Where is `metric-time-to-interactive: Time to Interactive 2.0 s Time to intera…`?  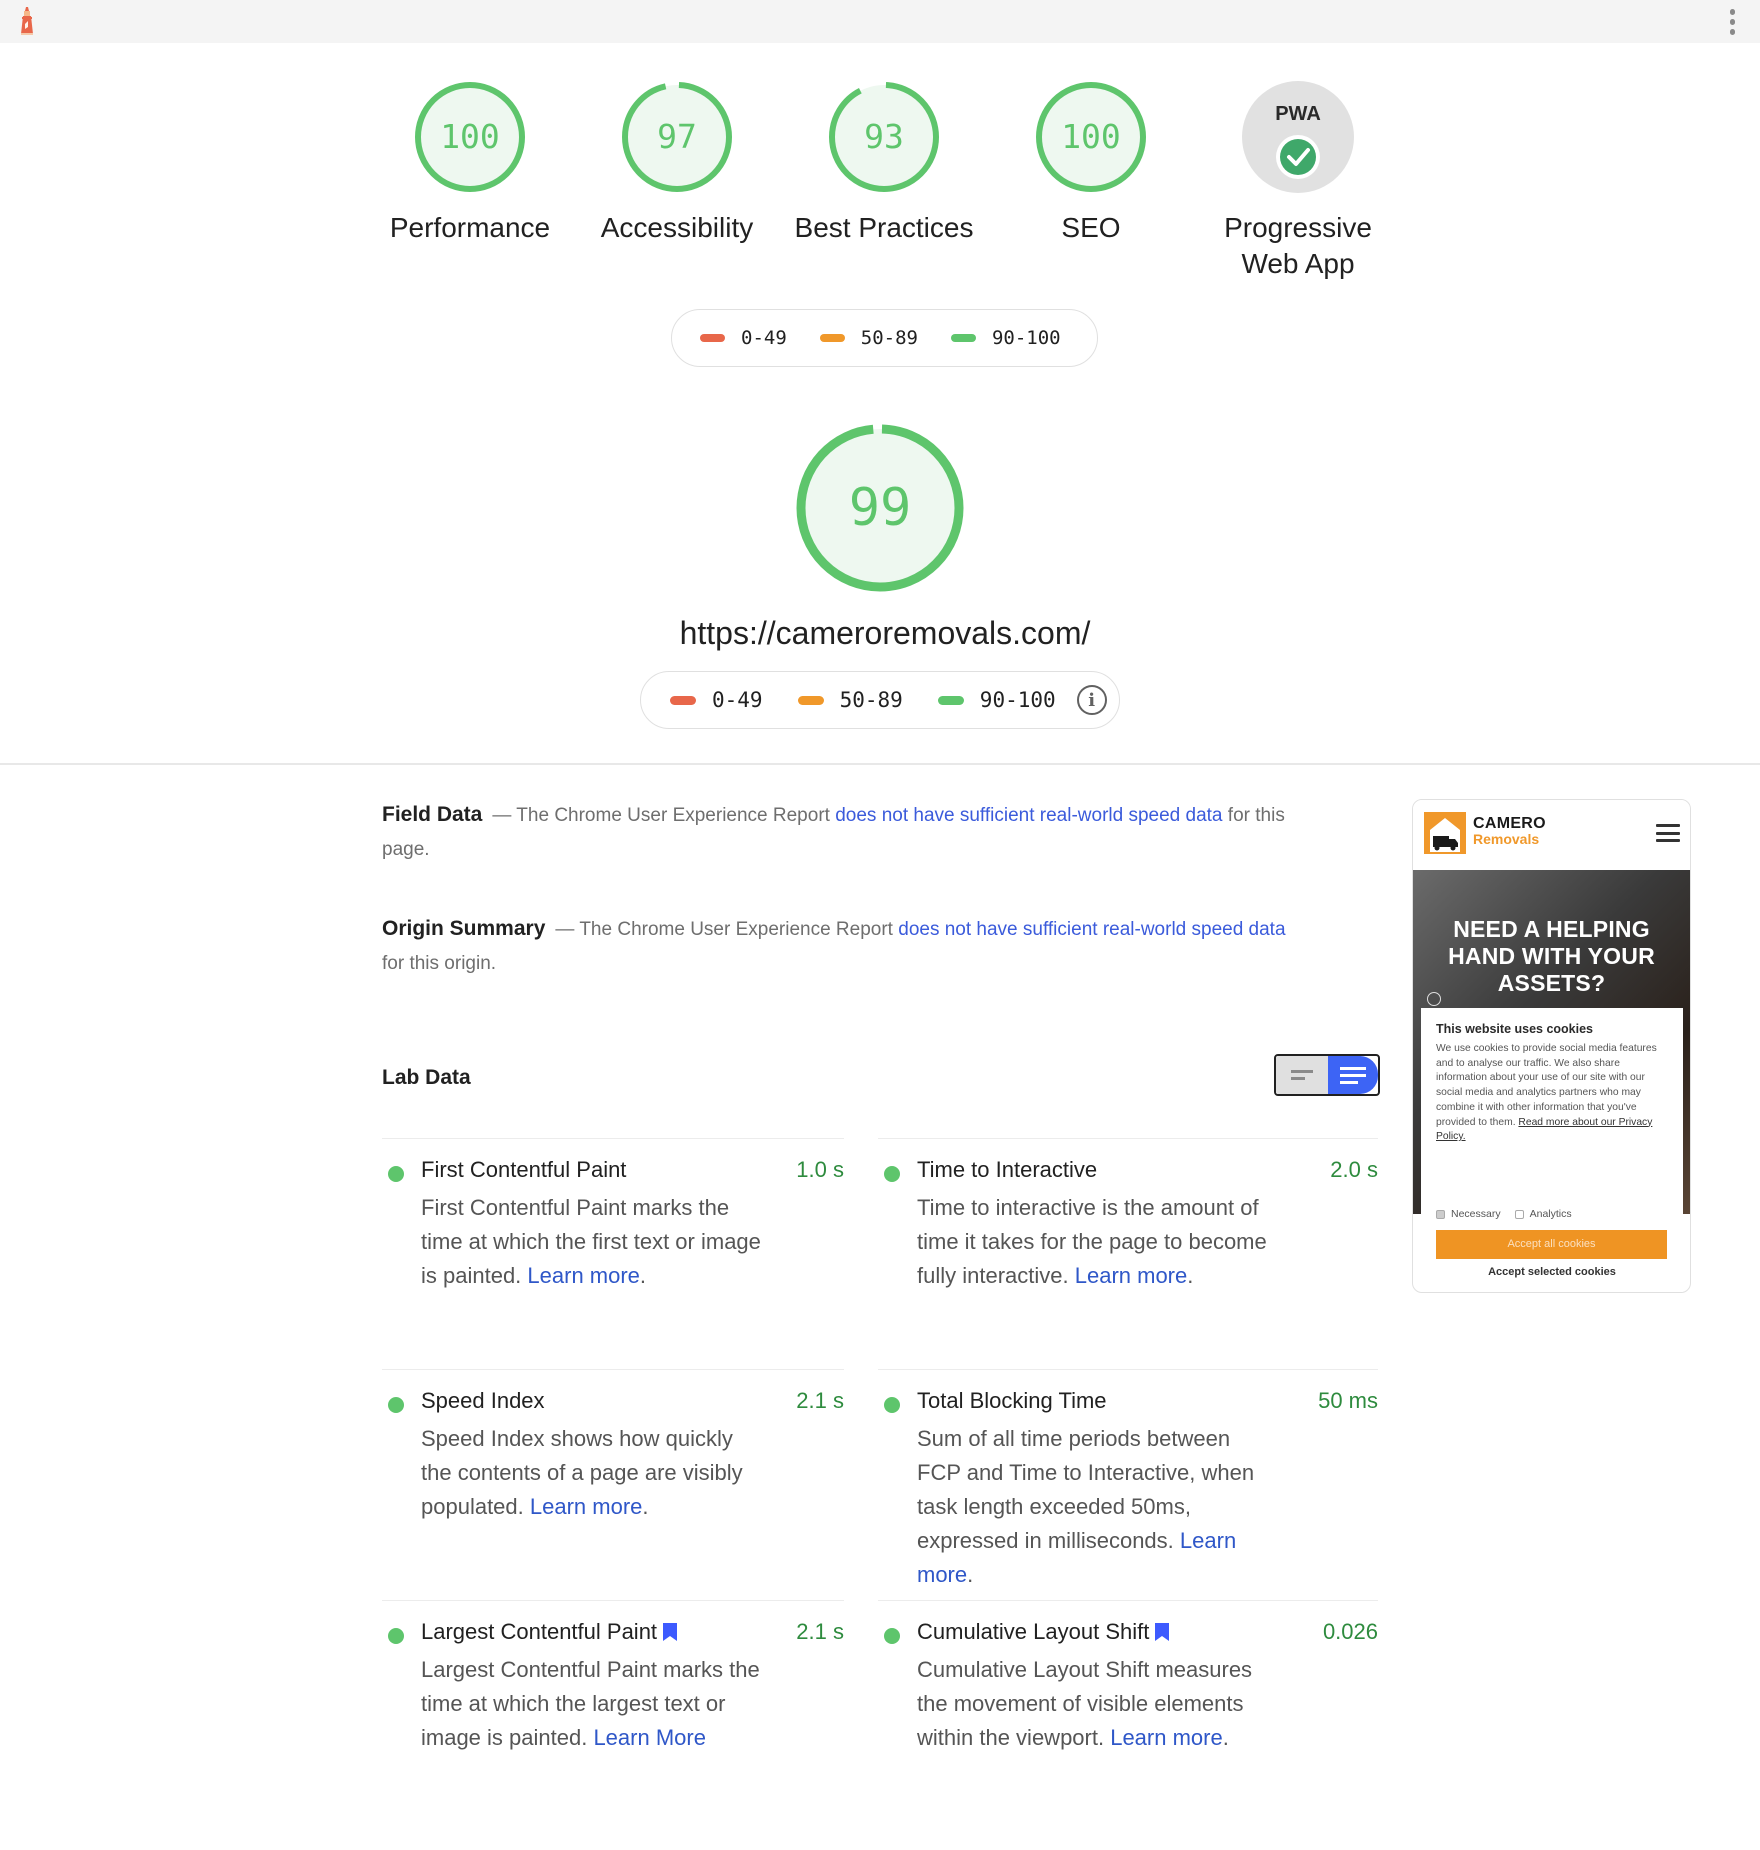 metric-time-to-interactive: Time to Interactive 2.0 s Time to intera… is located at coordinates (1128, 1253).